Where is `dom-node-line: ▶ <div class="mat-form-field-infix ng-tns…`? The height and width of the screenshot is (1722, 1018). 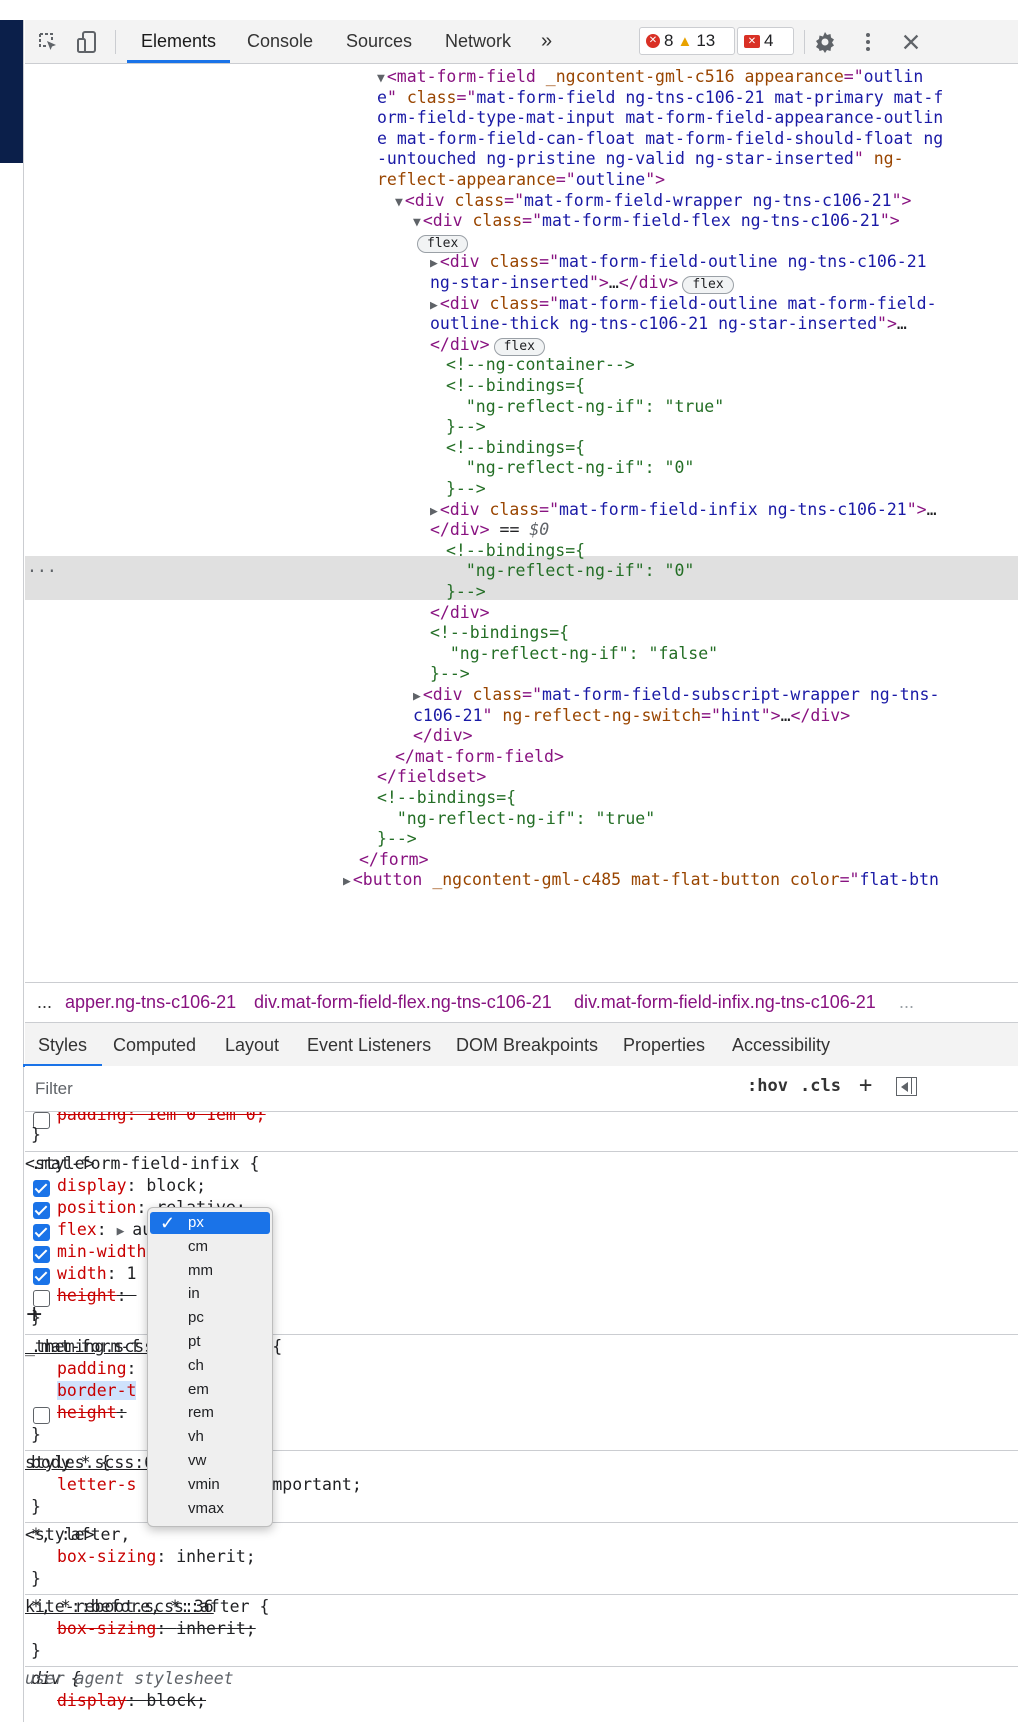
dom-node-line: ▶ <div class="mat-form-field-infix ng-tns… is located at coordinates (683, 510).